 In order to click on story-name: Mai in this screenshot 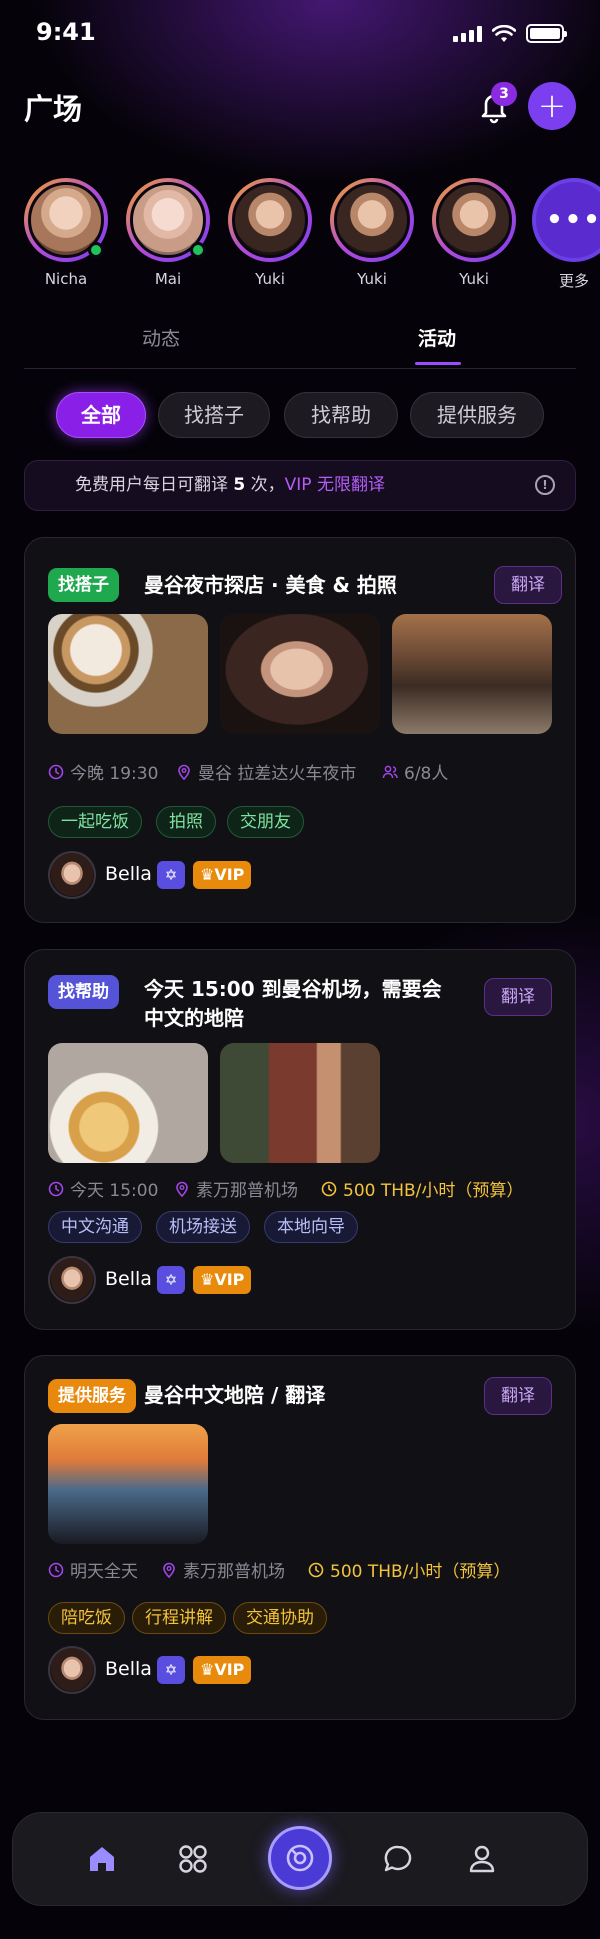, I will do `click(168, 279)`.